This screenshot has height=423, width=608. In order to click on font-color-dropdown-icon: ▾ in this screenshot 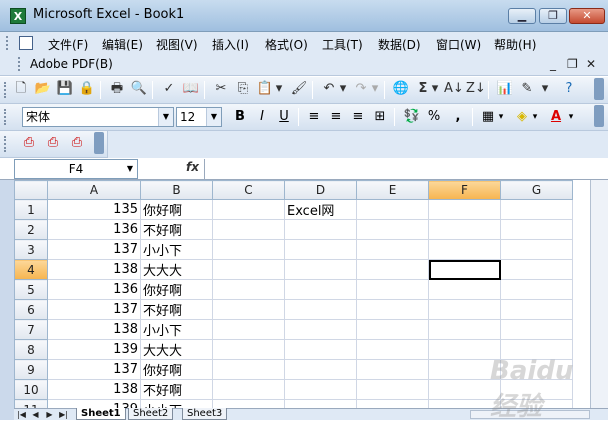, I will do `click(571, 117)`.